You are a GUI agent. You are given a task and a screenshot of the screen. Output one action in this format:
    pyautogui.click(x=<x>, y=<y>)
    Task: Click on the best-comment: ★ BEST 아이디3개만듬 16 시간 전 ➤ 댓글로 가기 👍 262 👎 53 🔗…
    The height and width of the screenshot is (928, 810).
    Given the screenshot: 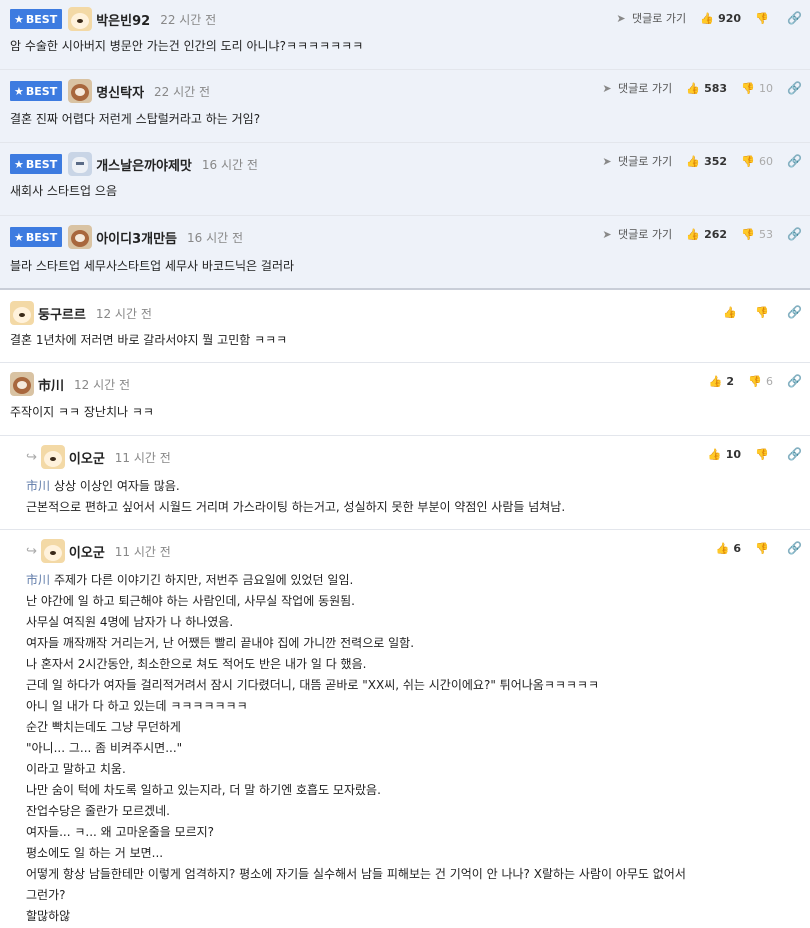 What is the action you would take?
    pyautogui.click(x=405, y=253)
    